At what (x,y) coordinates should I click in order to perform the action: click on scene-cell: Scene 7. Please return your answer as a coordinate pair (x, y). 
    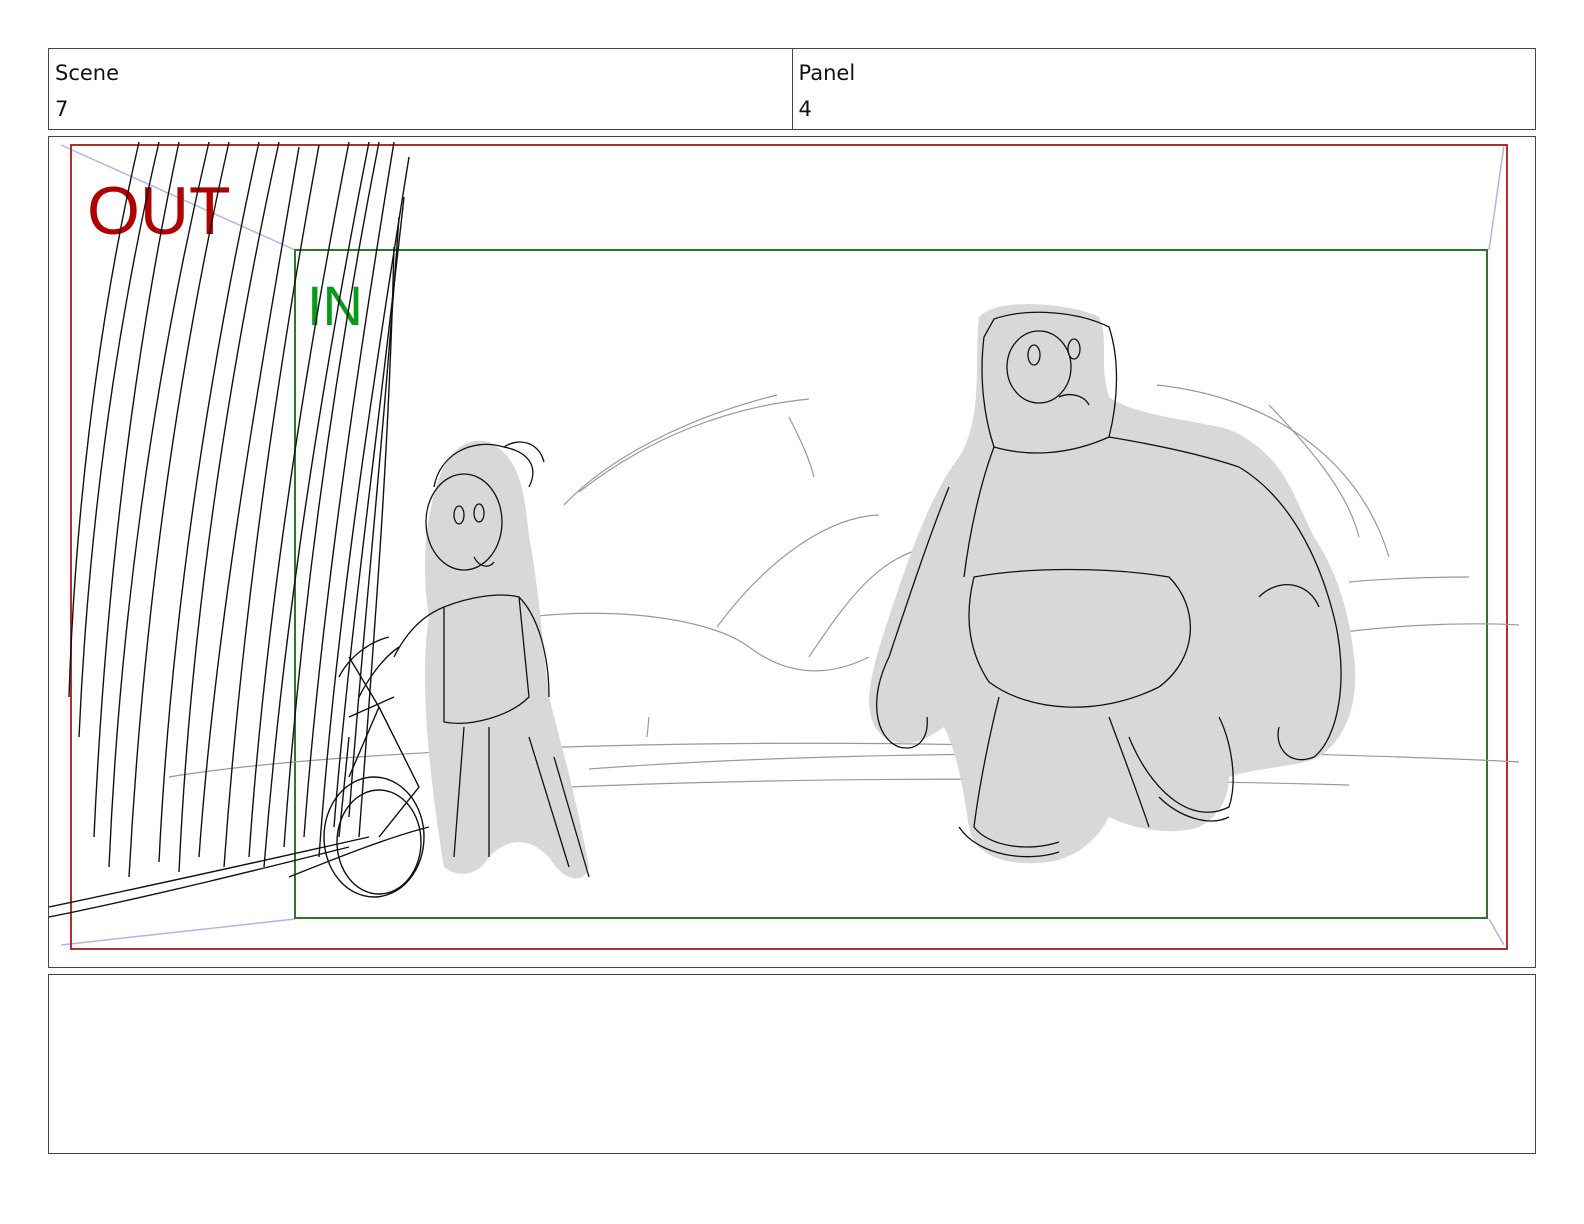
    Looking at the image, I should click on (420, 89).